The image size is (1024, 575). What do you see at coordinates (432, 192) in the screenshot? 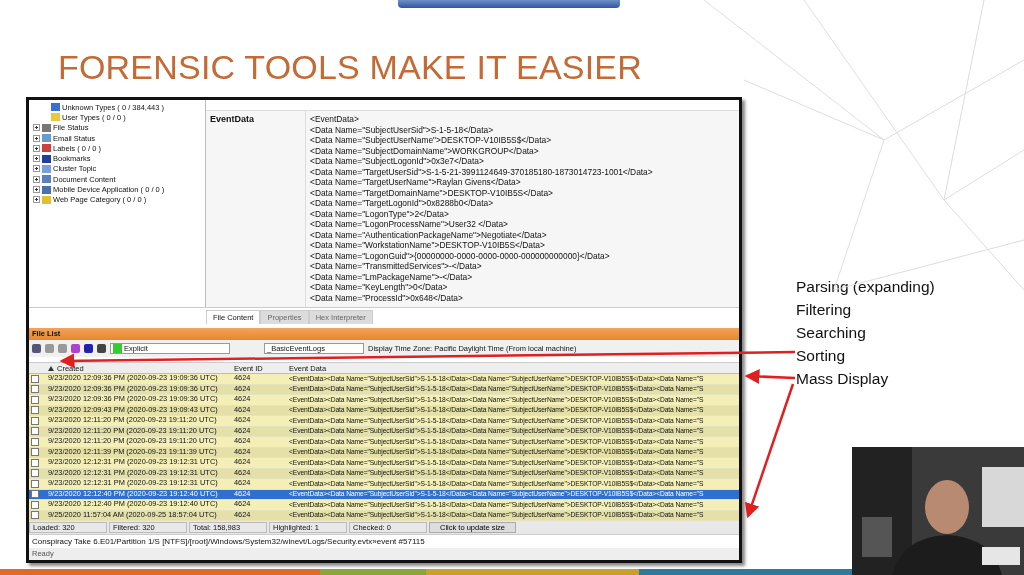
I see `code-line: <Data Name="TargetDomainName">DESKTOP-V10IB5S</Data>` at bounding box center [432, 192].